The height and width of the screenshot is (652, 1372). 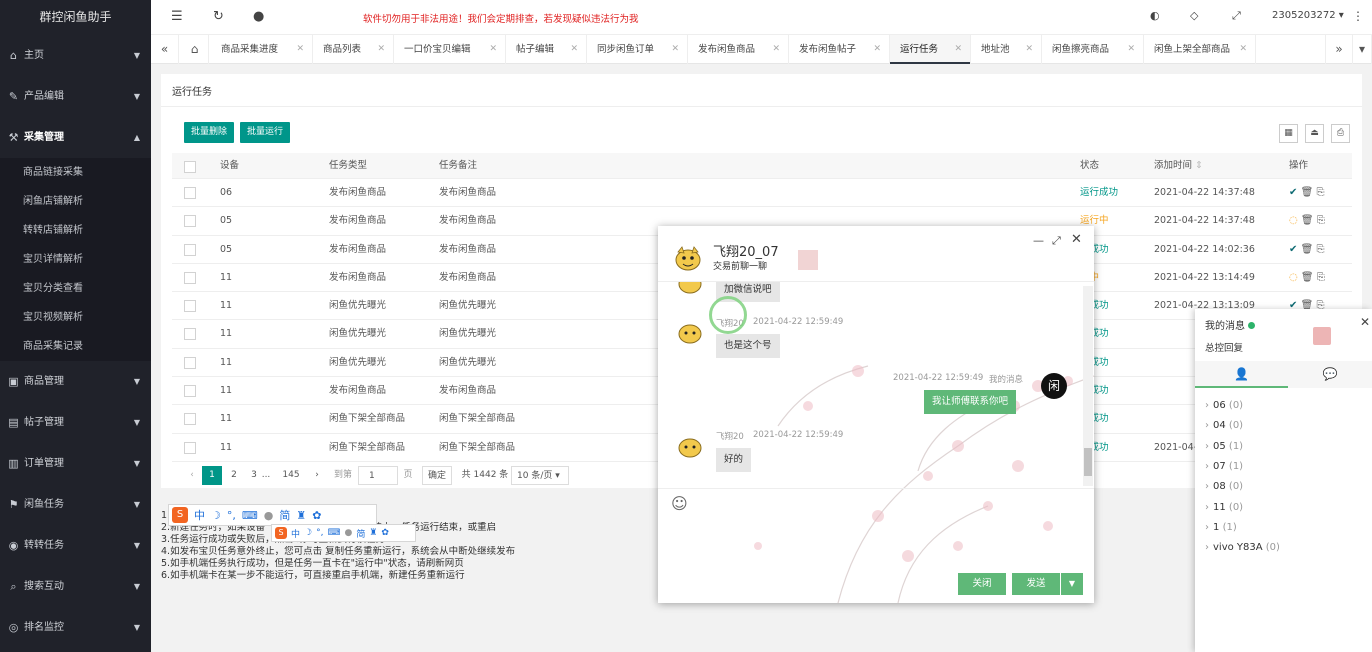 What do you see at coordinates (1072, 584) in the screenshot?
I see `send-options-chevron-icon: ▼` at bounding box center [1072, 584].